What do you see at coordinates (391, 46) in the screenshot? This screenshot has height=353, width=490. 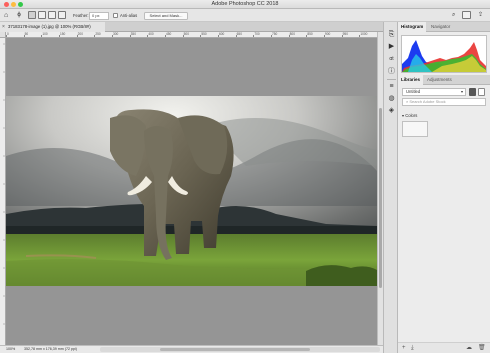 I see `actions-play-icon: ▶` at bounding box center [391, 46].